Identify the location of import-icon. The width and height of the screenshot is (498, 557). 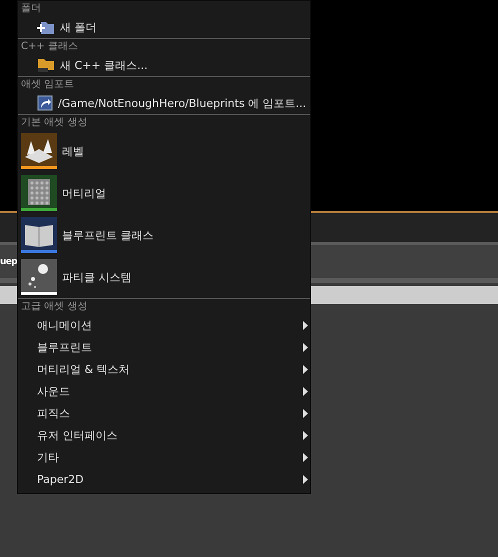
(45, 103).